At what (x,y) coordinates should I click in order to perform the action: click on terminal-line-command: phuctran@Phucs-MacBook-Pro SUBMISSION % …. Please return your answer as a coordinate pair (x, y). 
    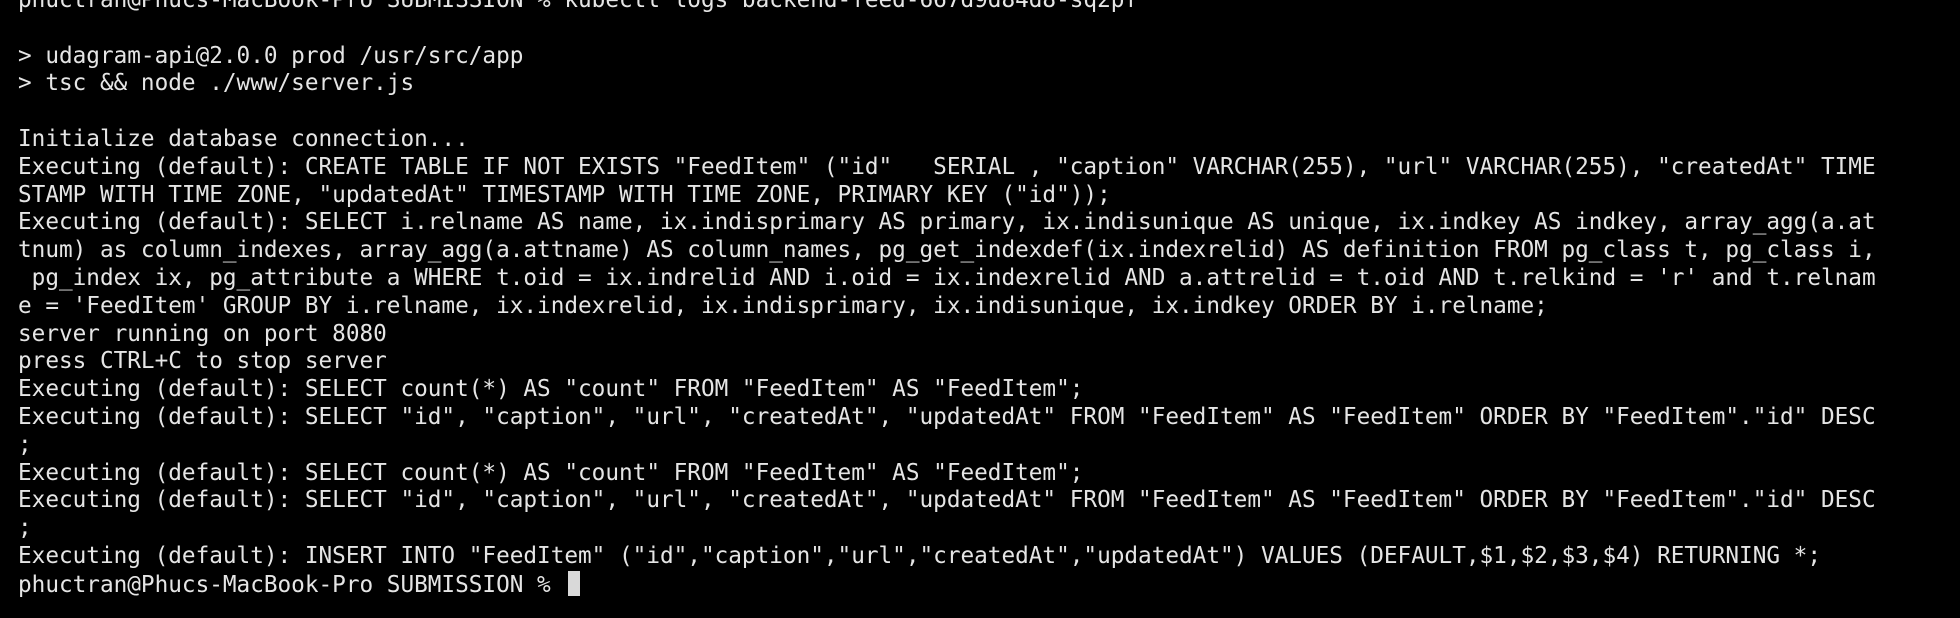
    Looking at the image, I should click on (578, 6).